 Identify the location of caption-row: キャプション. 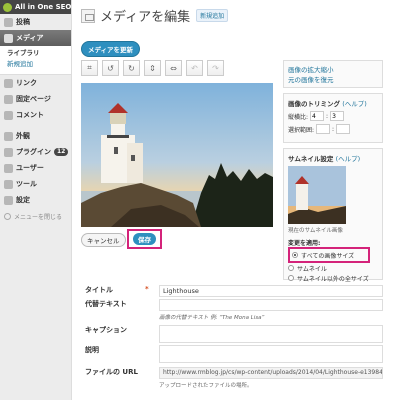
(232, 334).